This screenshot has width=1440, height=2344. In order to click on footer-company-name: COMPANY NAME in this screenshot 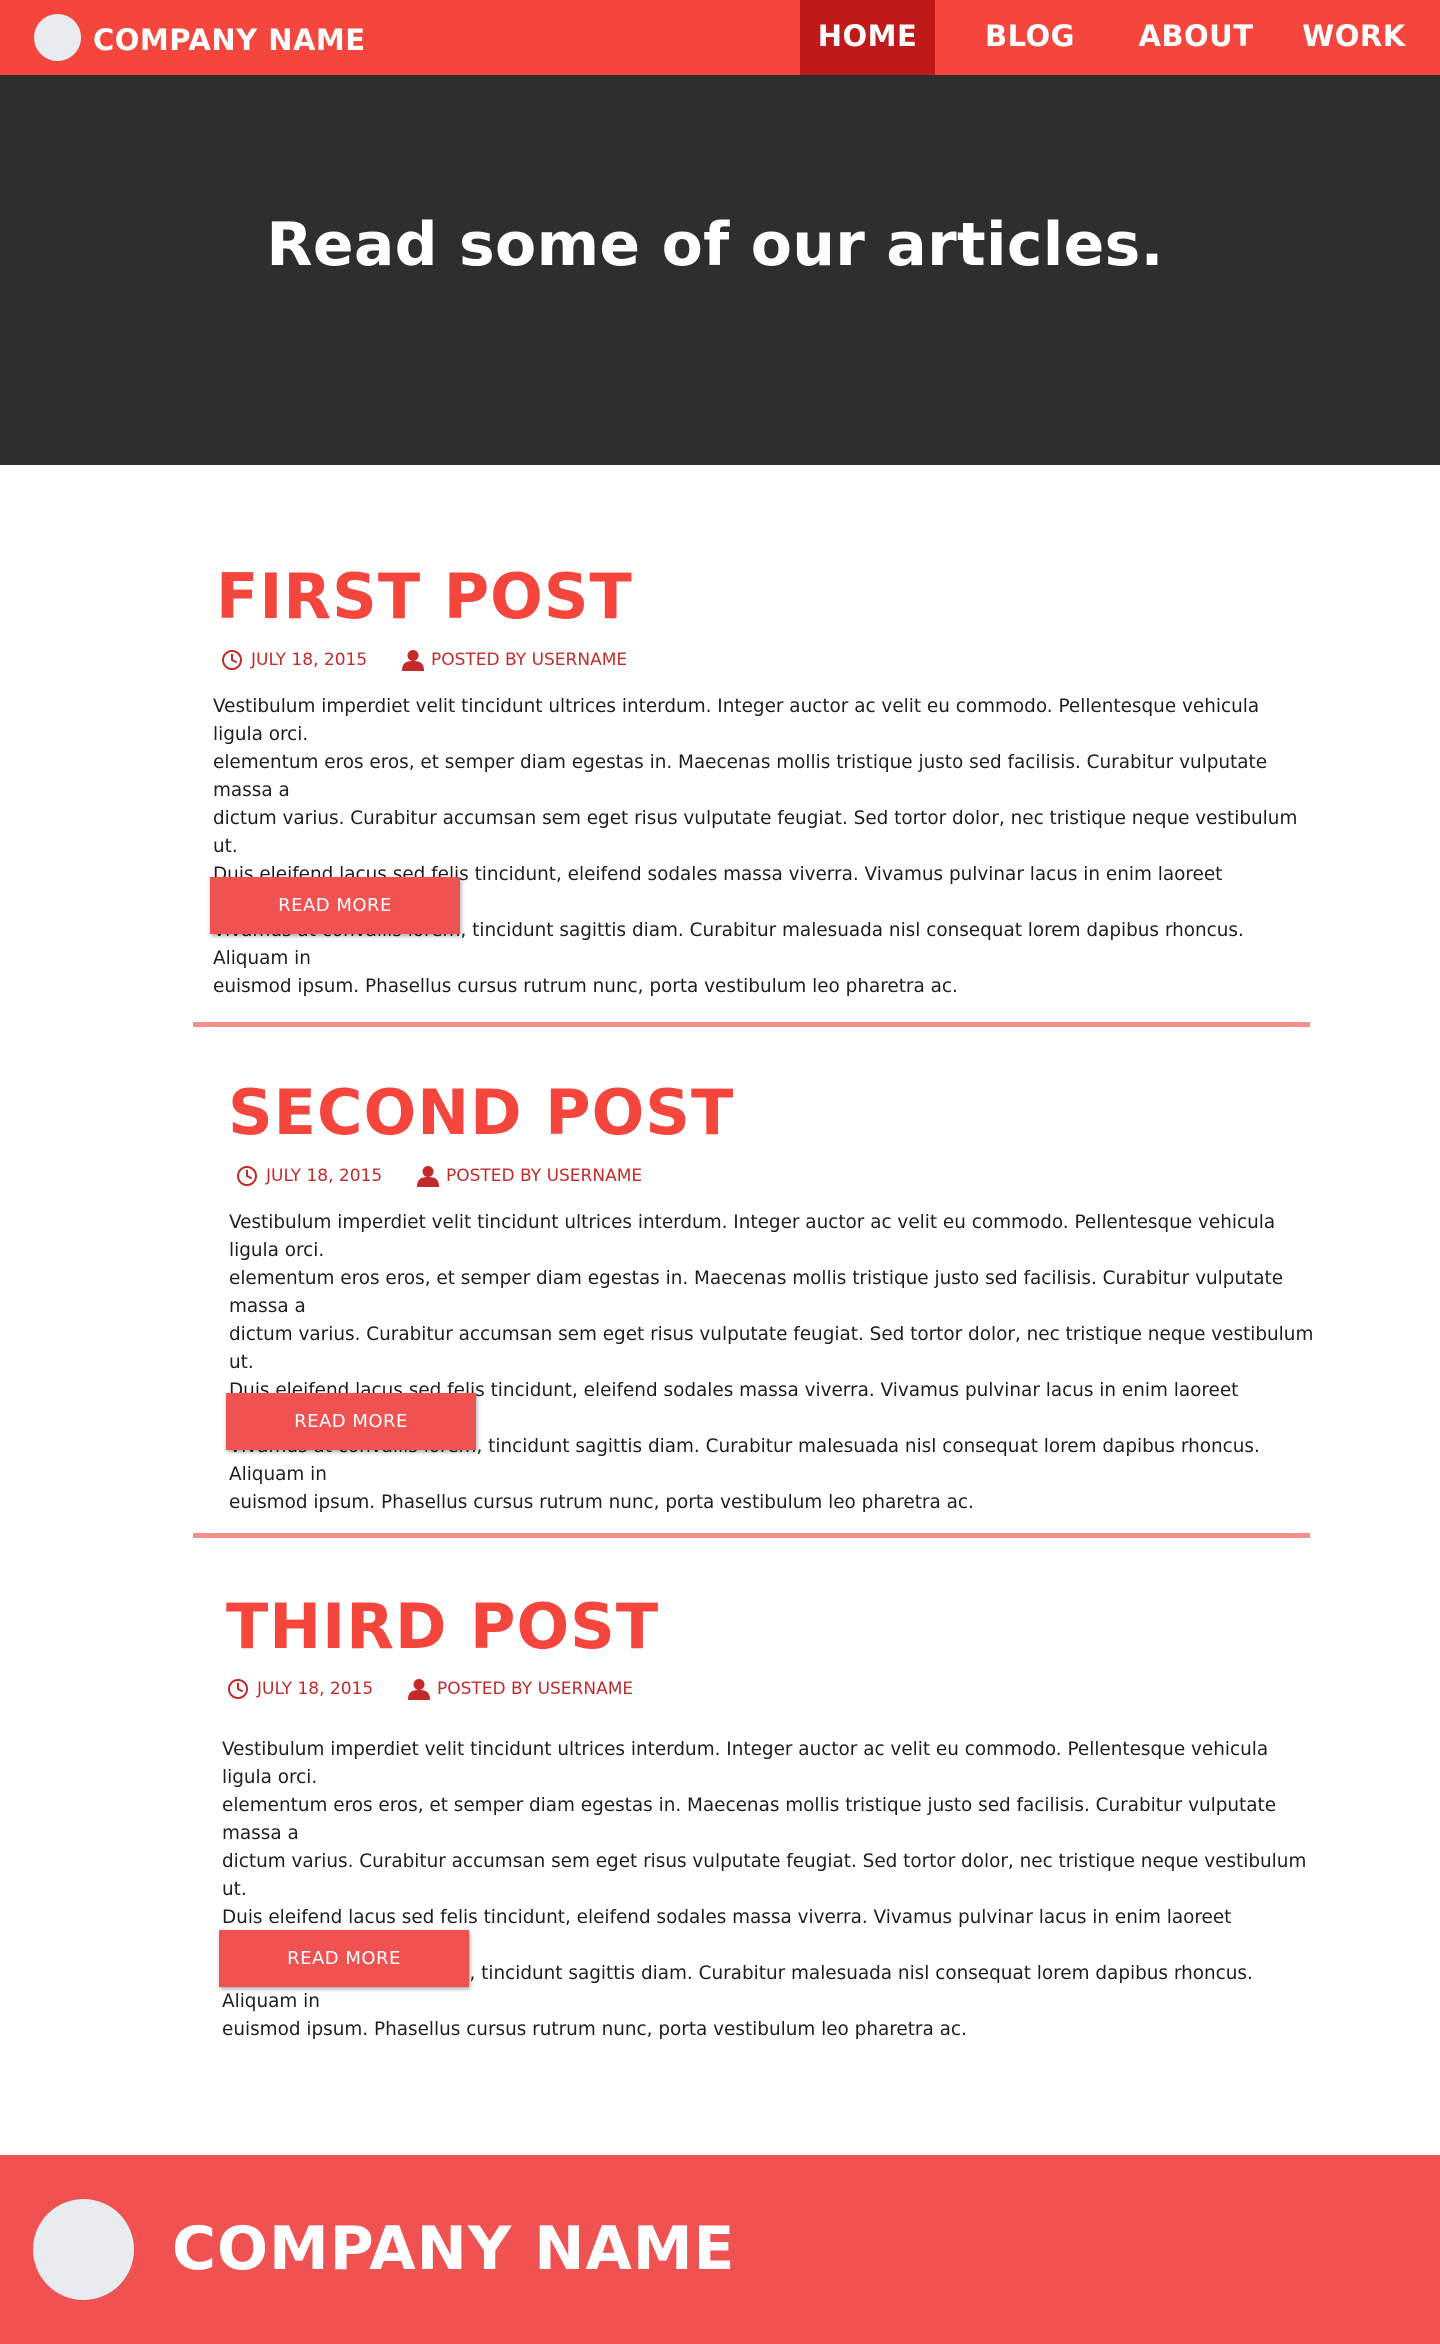, I will do `click(454, 2249)`.